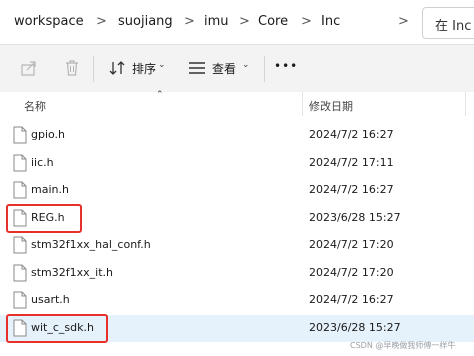  I want to click on sort-label: 排序, so click(144, 69).